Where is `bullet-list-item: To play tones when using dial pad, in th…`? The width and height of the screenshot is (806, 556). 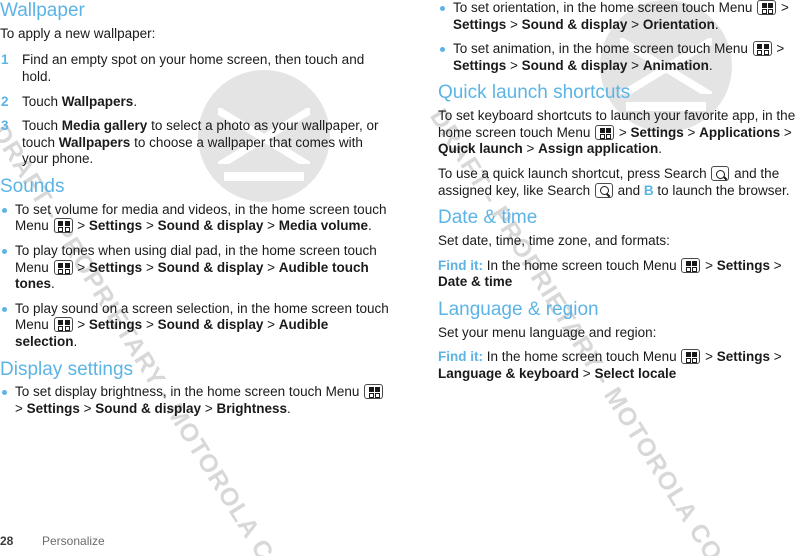
bullet-list-item: To play tones when using dial pad, in th… is located at coordinates (196, 268).